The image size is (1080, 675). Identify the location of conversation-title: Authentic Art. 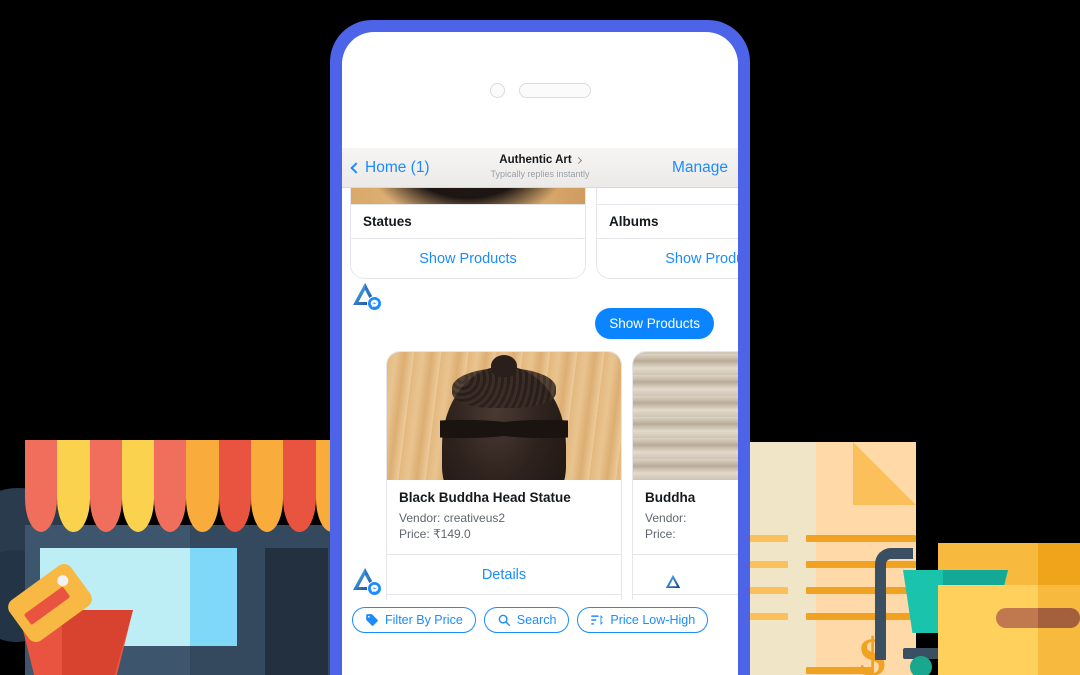
(540, 160).